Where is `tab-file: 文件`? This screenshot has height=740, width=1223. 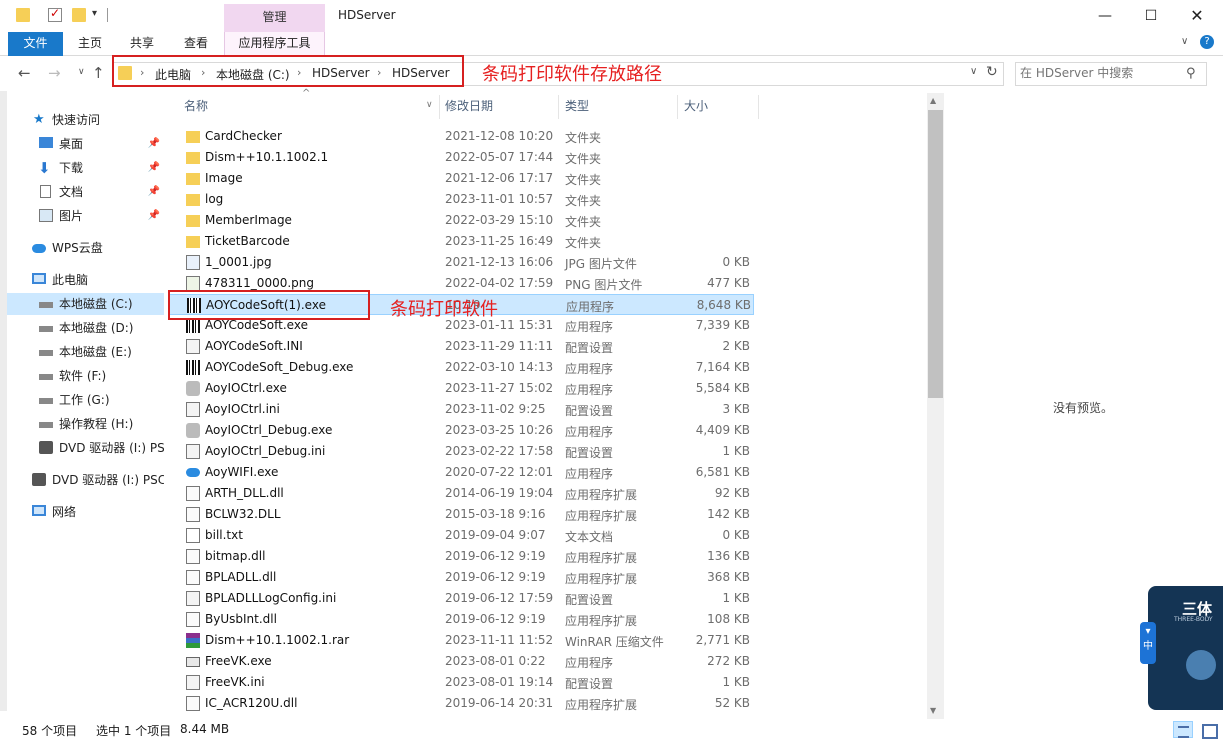 tab-file: 文件 is located at coordinates (35, 44).